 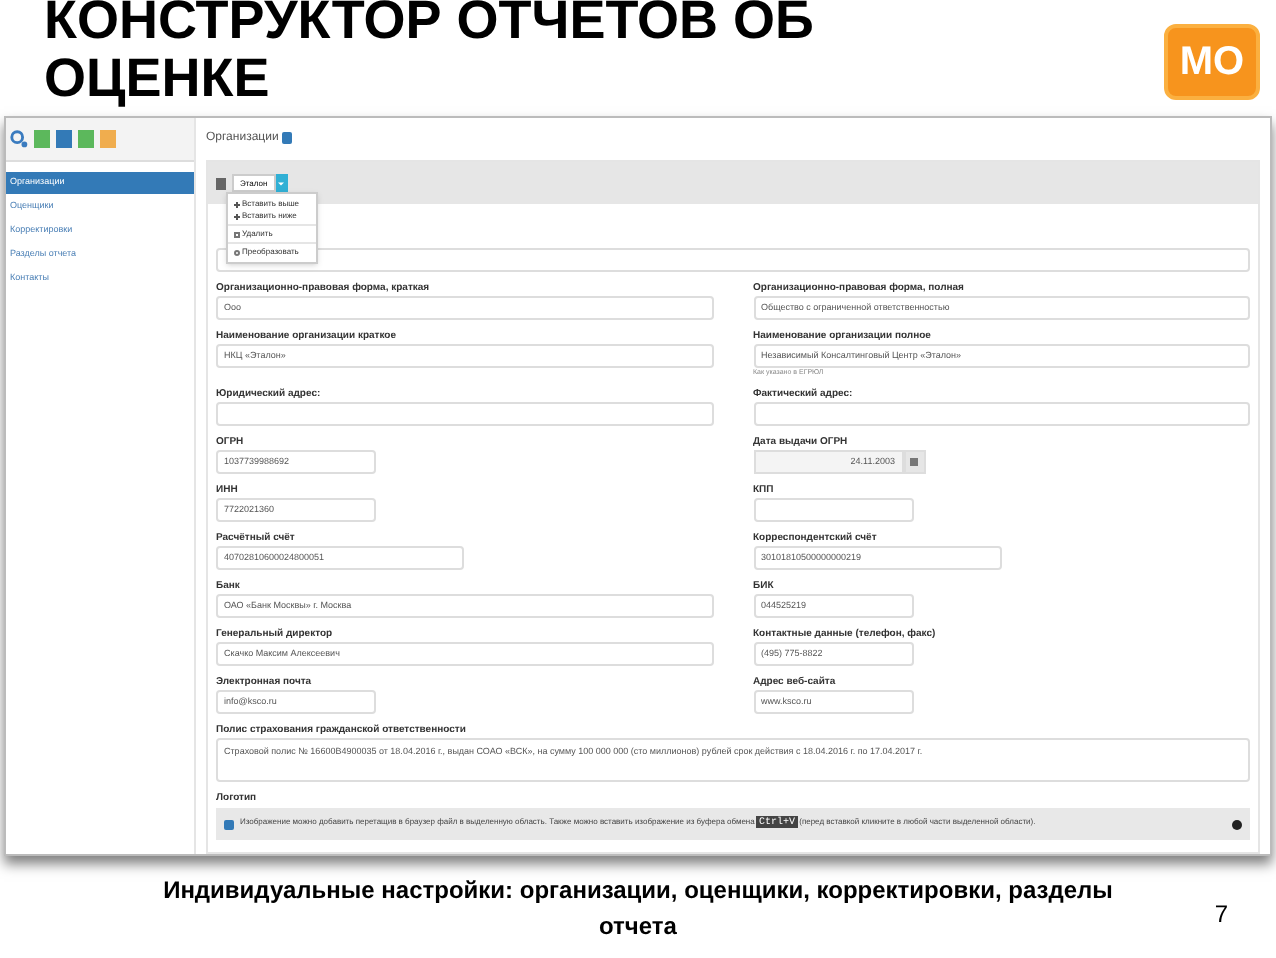 What do you see at coordinates (287, 138) in the screenshot?
I see `dropdown-button` at bounding box center [287, 138].